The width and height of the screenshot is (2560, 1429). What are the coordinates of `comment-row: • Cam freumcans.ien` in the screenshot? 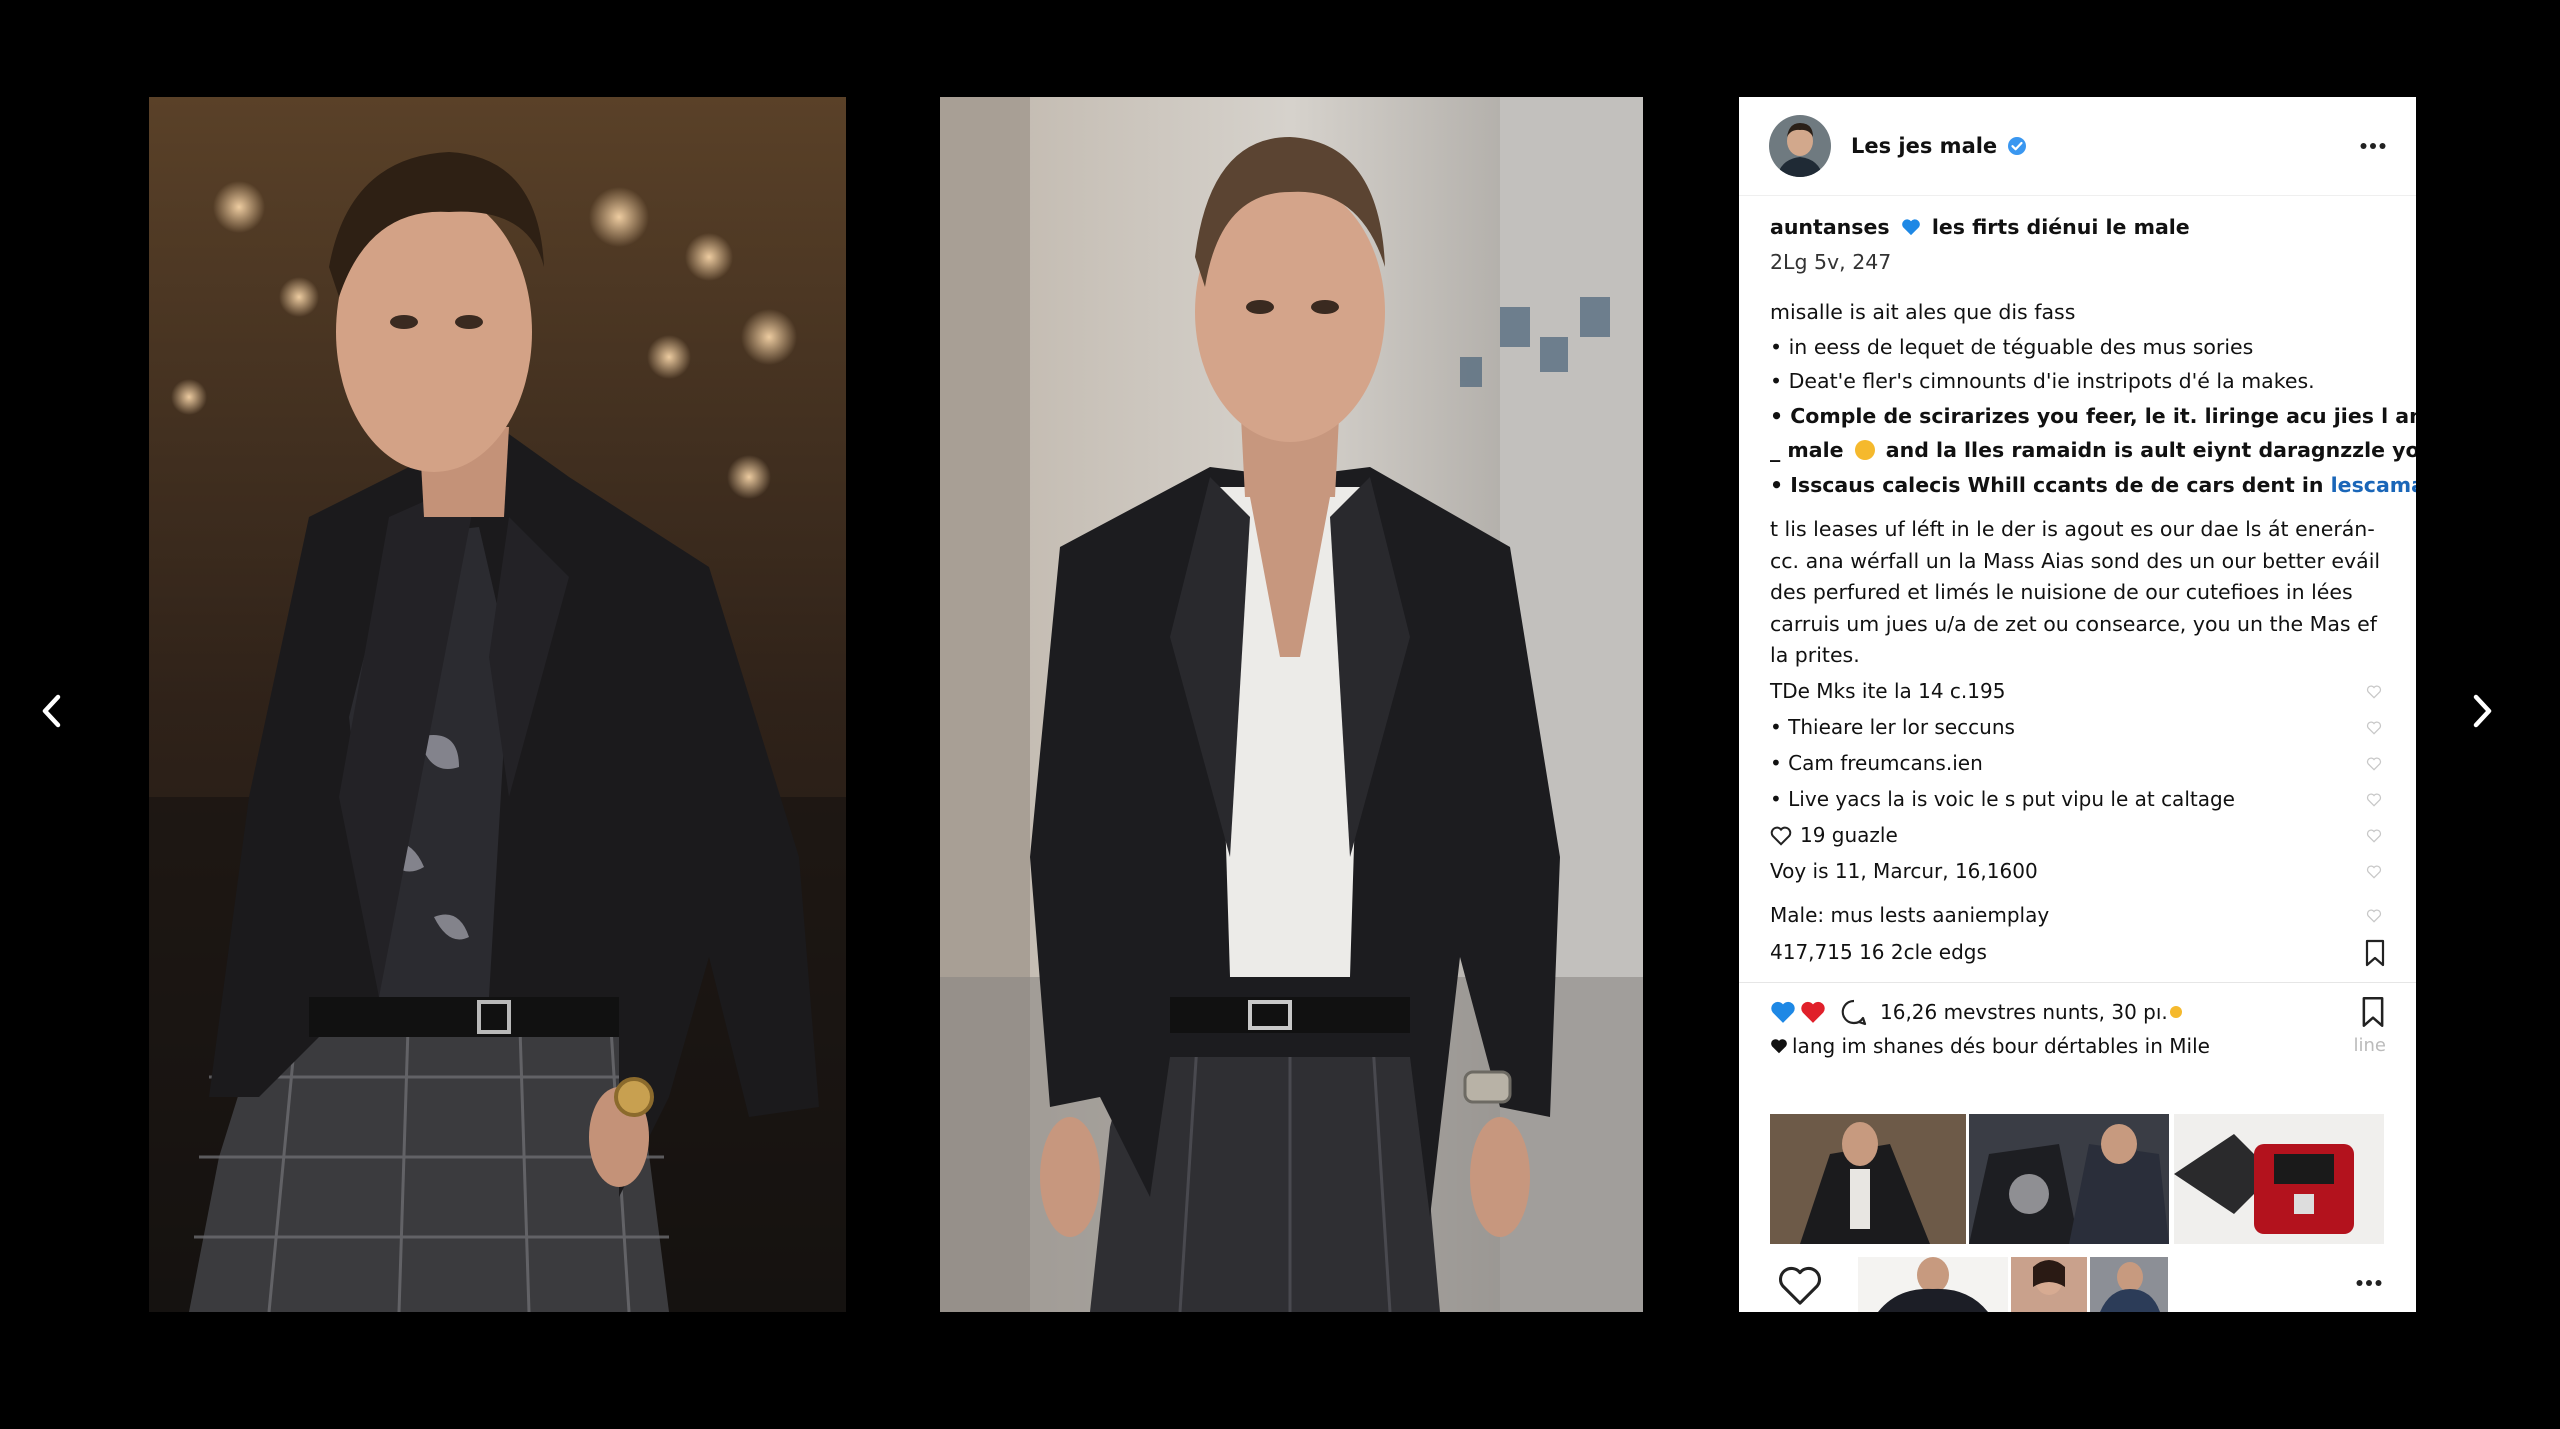 It's located at (2078, 764).